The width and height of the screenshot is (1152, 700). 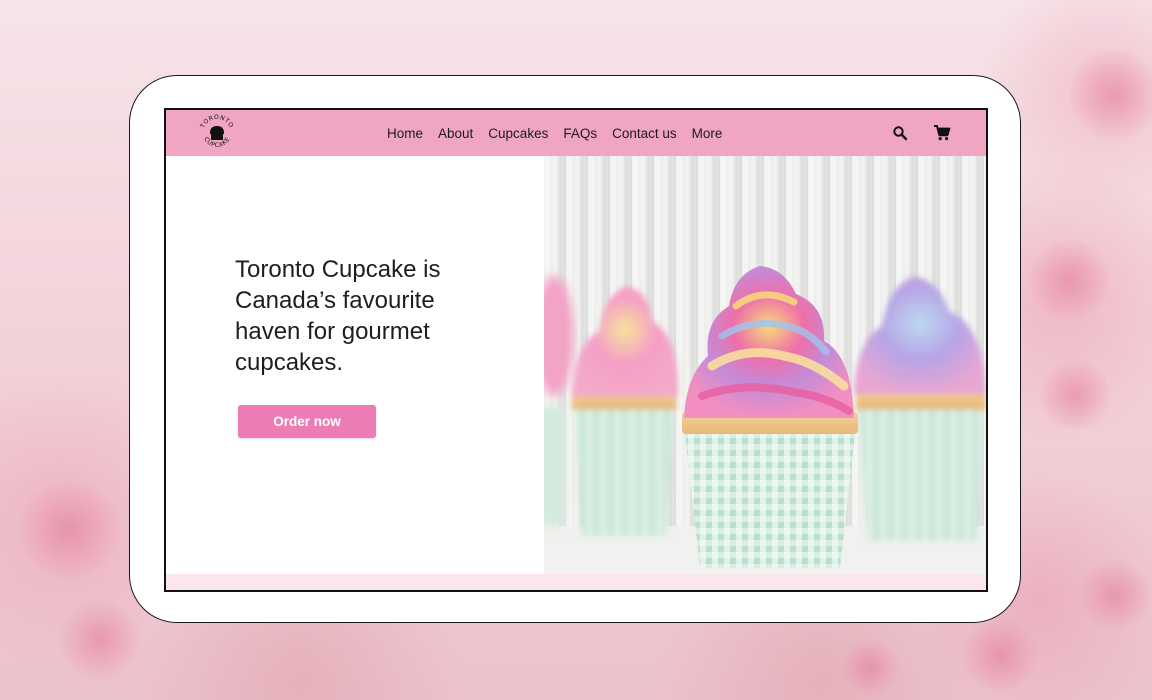 I want to click on nav-link-more: More, so click(x=707, y=133).